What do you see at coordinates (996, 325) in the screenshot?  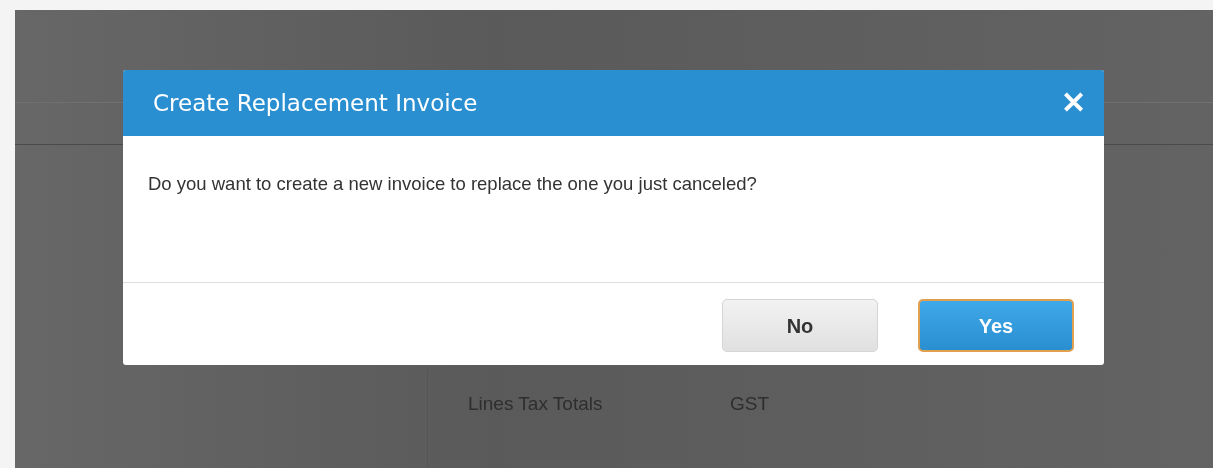 I see `confirm-button: Yes` at bounding box center [996, 325].